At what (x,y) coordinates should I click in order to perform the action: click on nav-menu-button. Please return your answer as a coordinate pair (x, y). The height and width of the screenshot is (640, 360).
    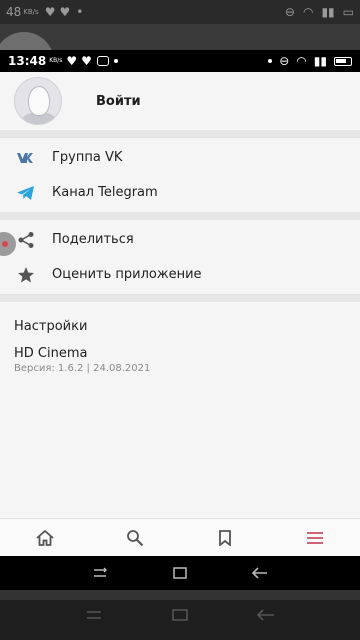
    Looking at the image, I should click on (315, 538).